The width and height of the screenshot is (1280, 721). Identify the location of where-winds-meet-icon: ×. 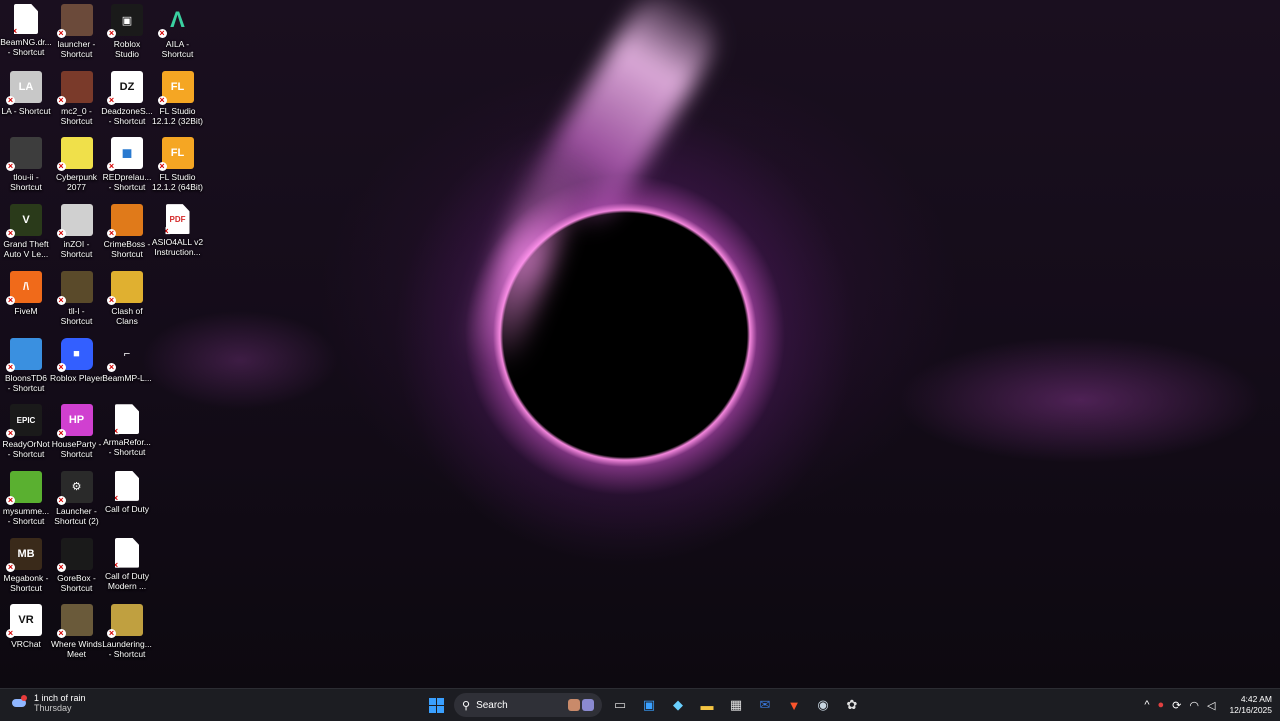
(74, 621).